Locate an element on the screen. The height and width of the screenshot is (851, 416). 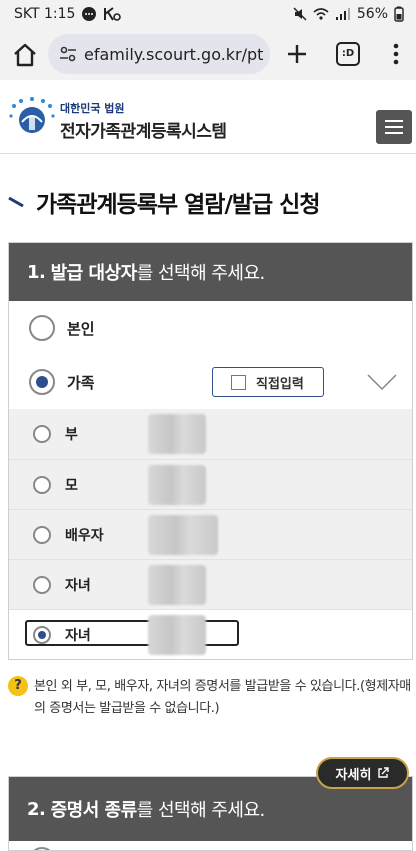
member-label: 부 is located at coordinates (71, 435).